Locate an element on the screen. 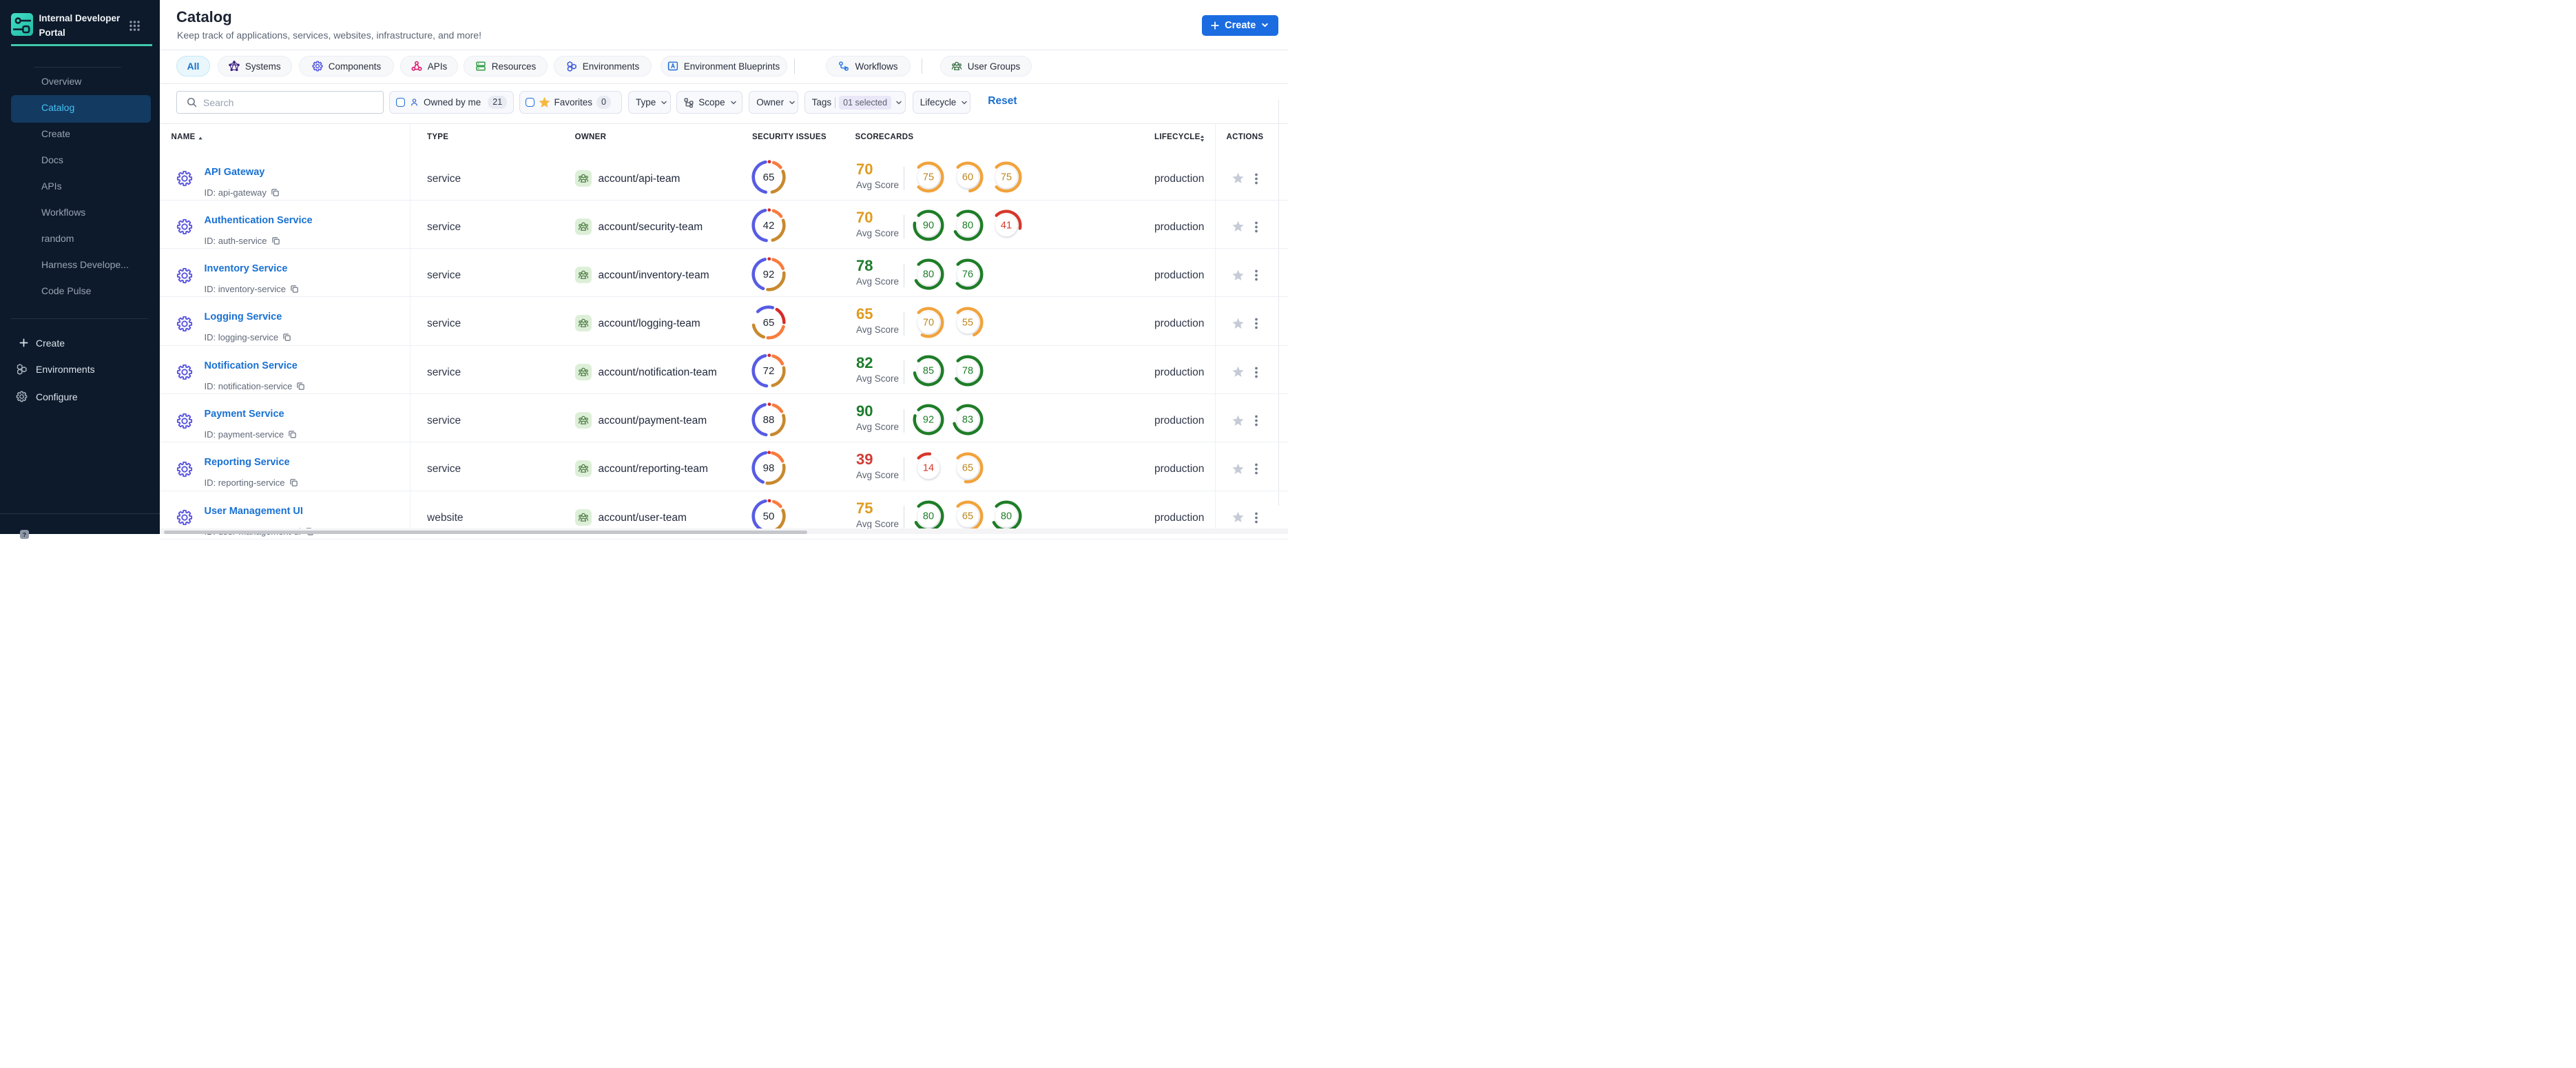  svg-text: 41 is located at coordinates (1006, 226).